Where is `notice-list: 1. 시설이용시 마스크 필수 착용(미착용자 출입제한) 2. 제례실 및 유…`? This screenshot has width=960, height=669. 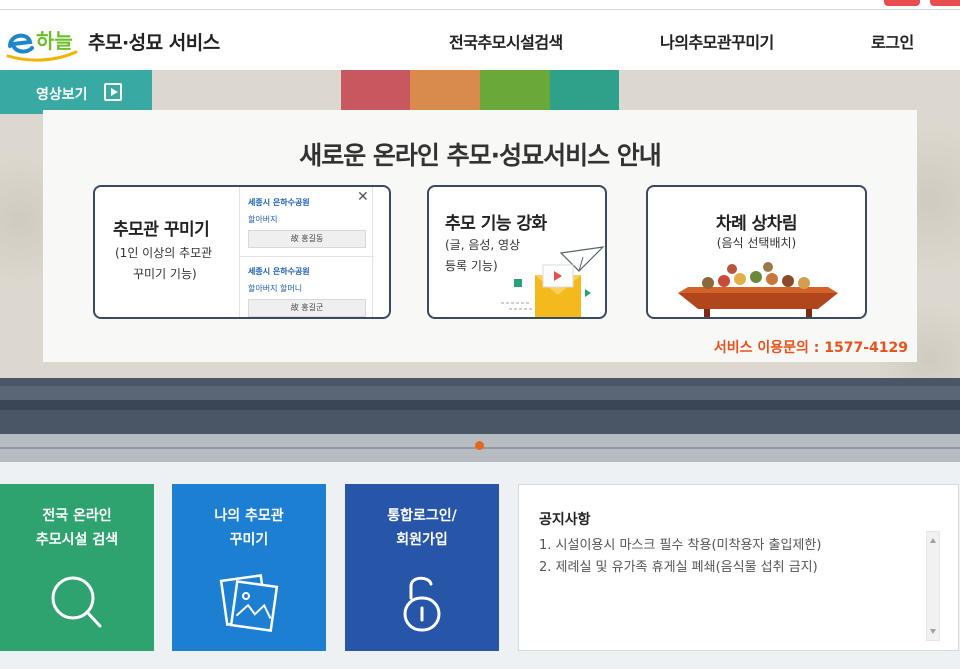
notice-list: 1. 시설이용시 마스크 필수 착용(미착용자 출입제한) 2. 제례실 및 유… is located at coordinates (739, 557).